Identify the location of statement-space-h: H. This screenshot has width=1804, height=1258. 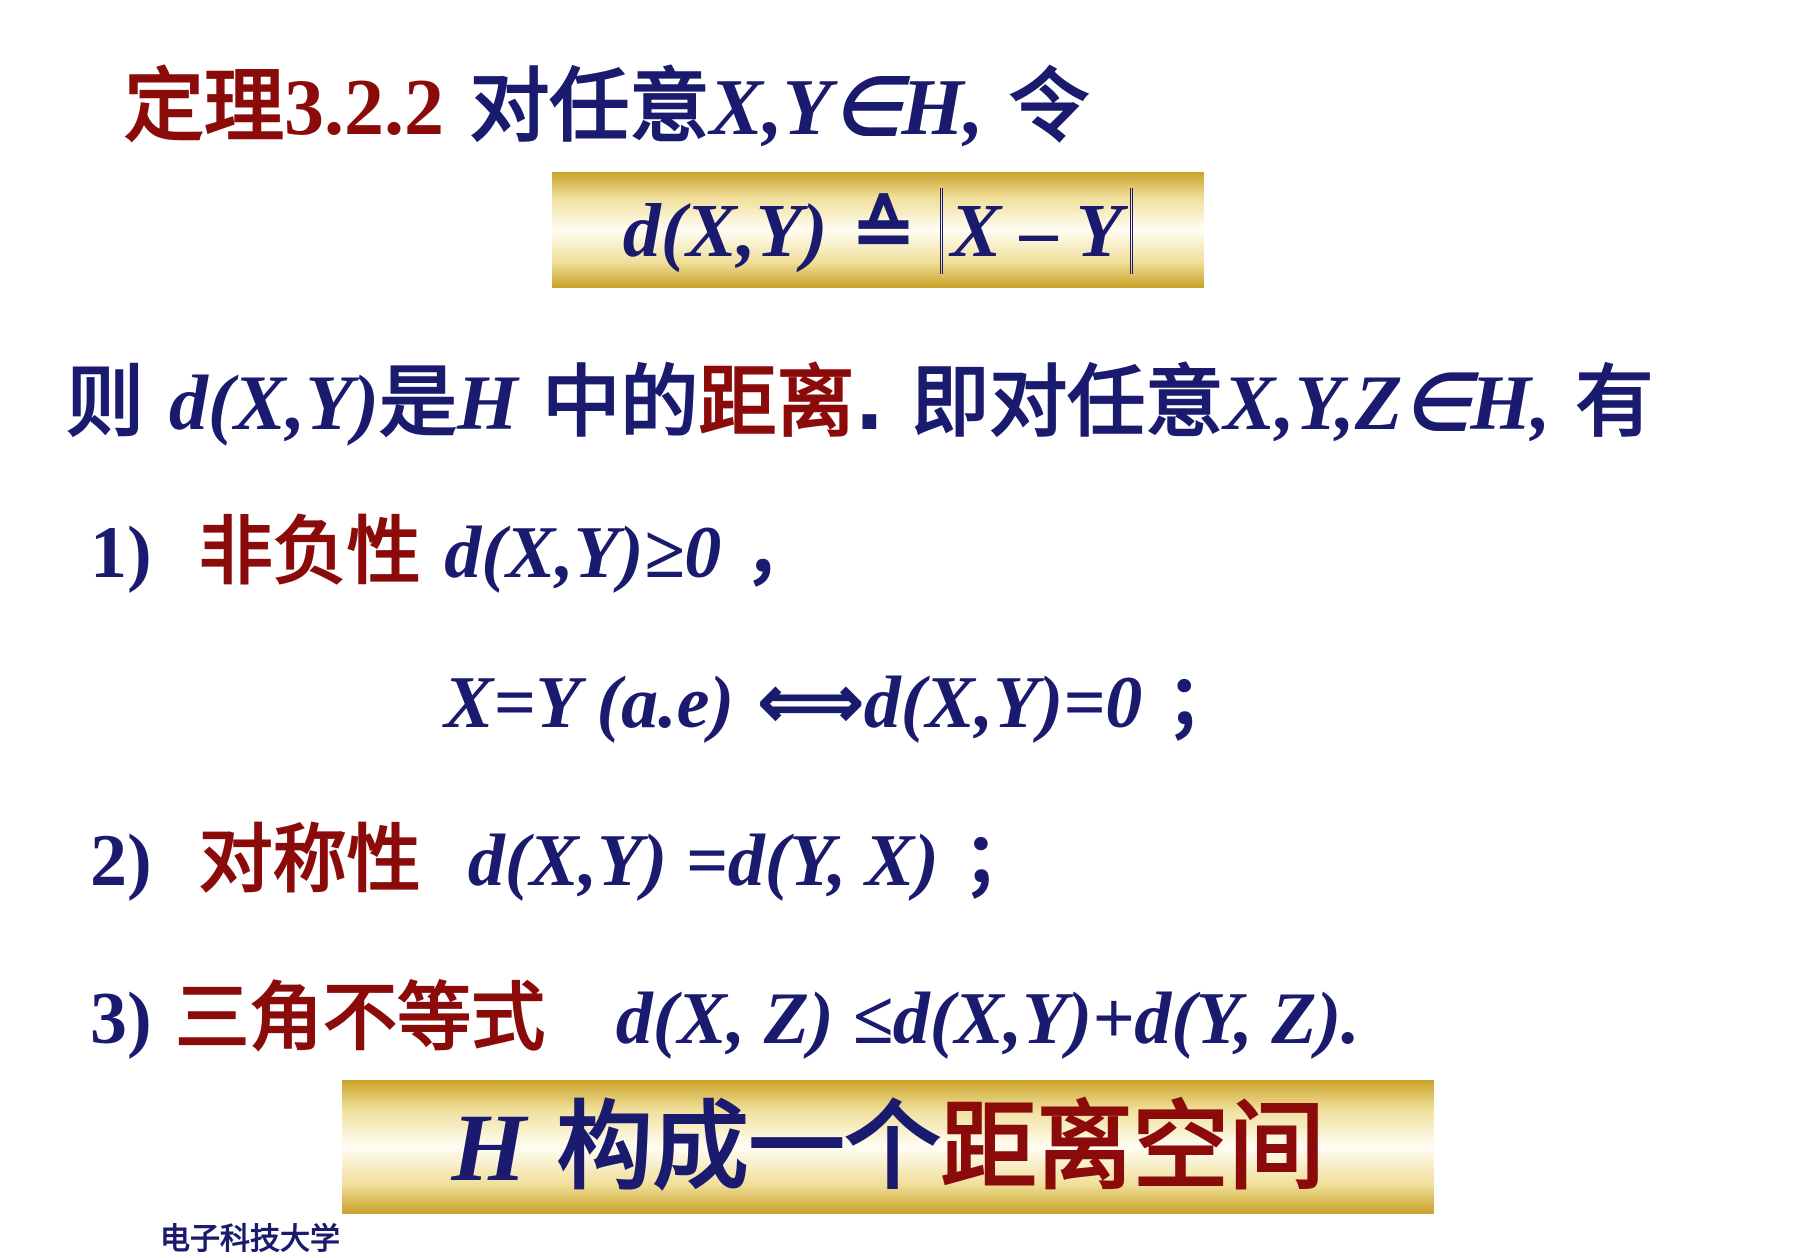
(487, 402).